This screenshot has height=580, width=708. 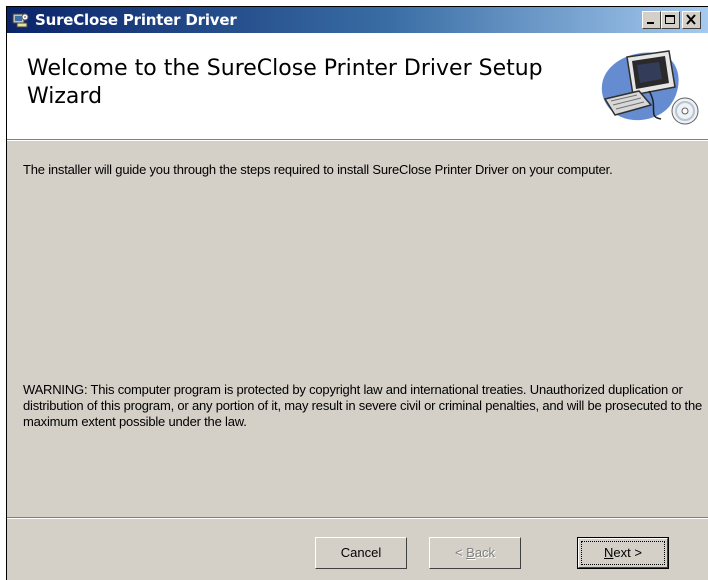 I want to click on back-button-label: < Back, so click(x=475, y=552).